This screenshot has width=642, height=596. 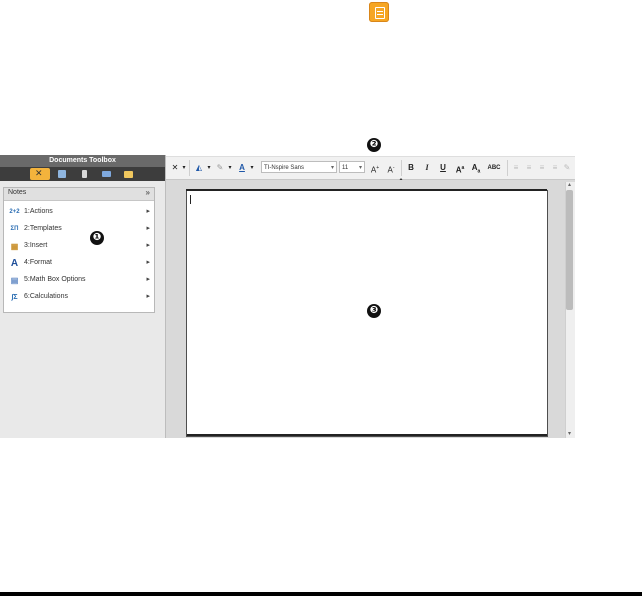 What do you see at coordinates (476, 168) in the screenshot?
I see `subscript-button: Aa` at bounding box center [476, 168].